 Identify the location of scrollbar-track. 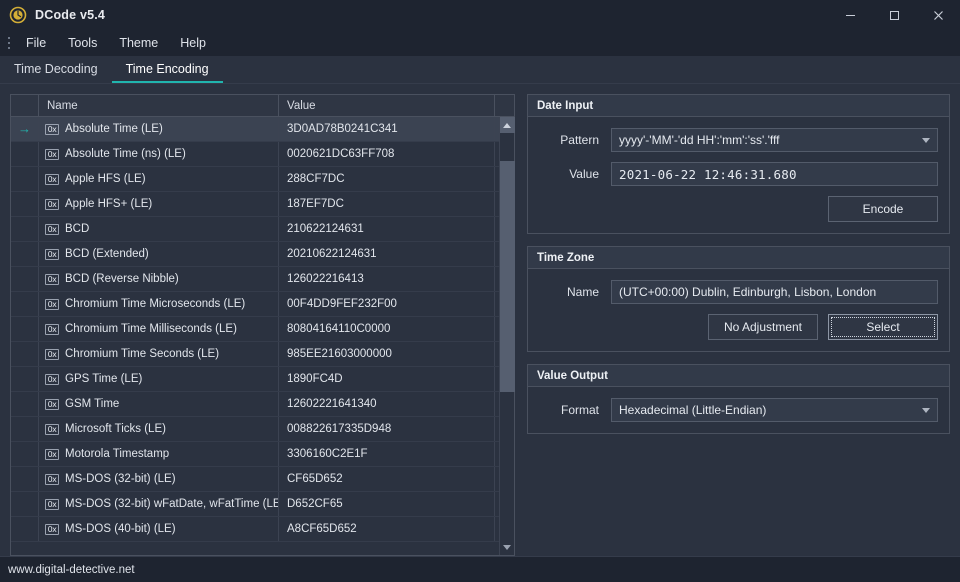
(507, 336).